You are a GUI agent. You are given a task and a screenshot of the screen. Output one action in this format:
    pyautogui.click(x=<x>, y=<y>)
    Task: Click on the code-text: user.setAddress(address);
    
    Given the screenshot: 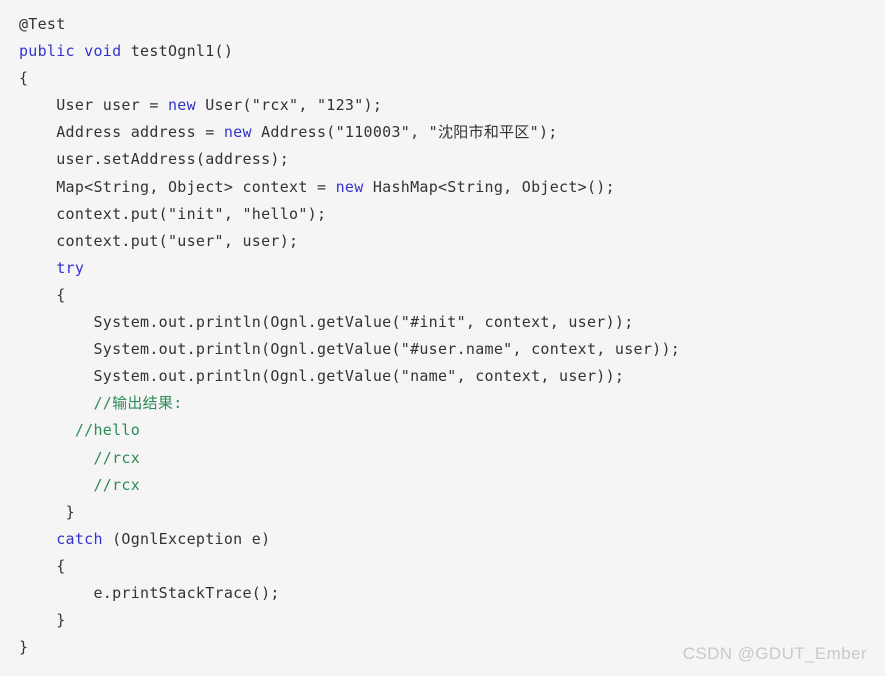 What is the action you would take?
    pyautogui.click(x=173, y=159)
    